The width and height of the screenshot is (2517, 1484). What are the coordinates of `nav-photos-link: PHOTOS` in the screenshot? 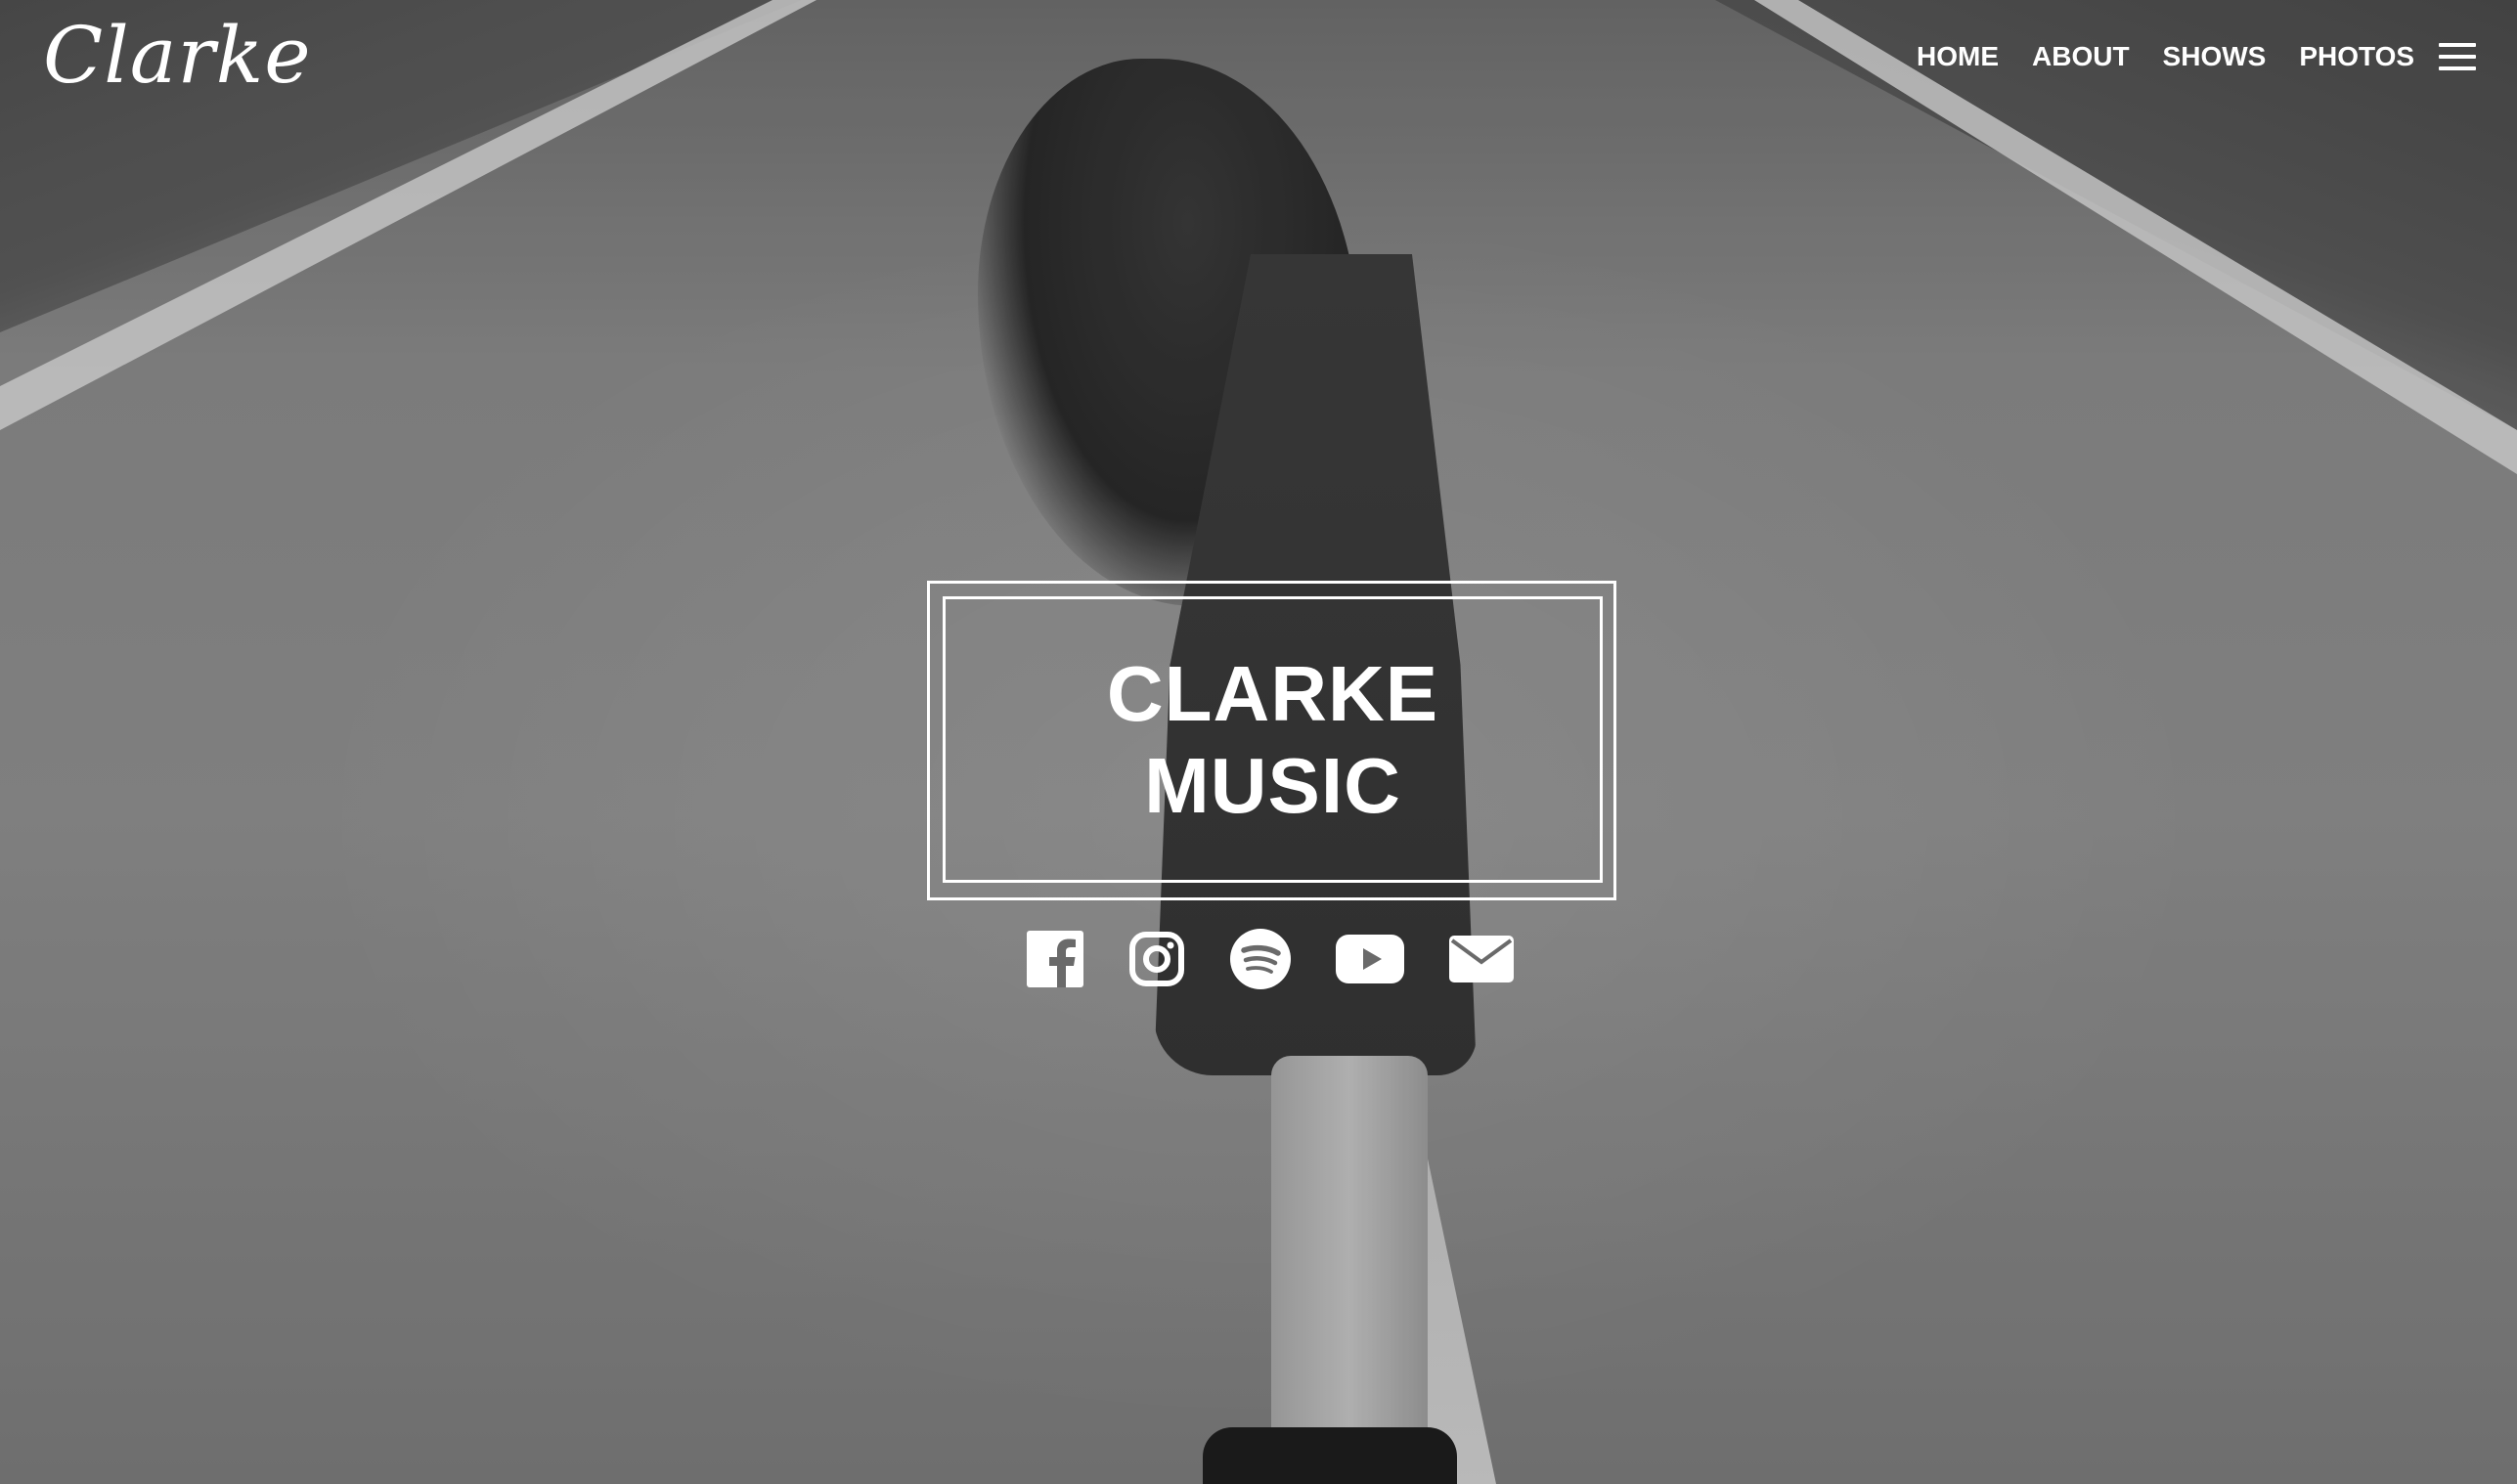 It's located at (2357, 56).